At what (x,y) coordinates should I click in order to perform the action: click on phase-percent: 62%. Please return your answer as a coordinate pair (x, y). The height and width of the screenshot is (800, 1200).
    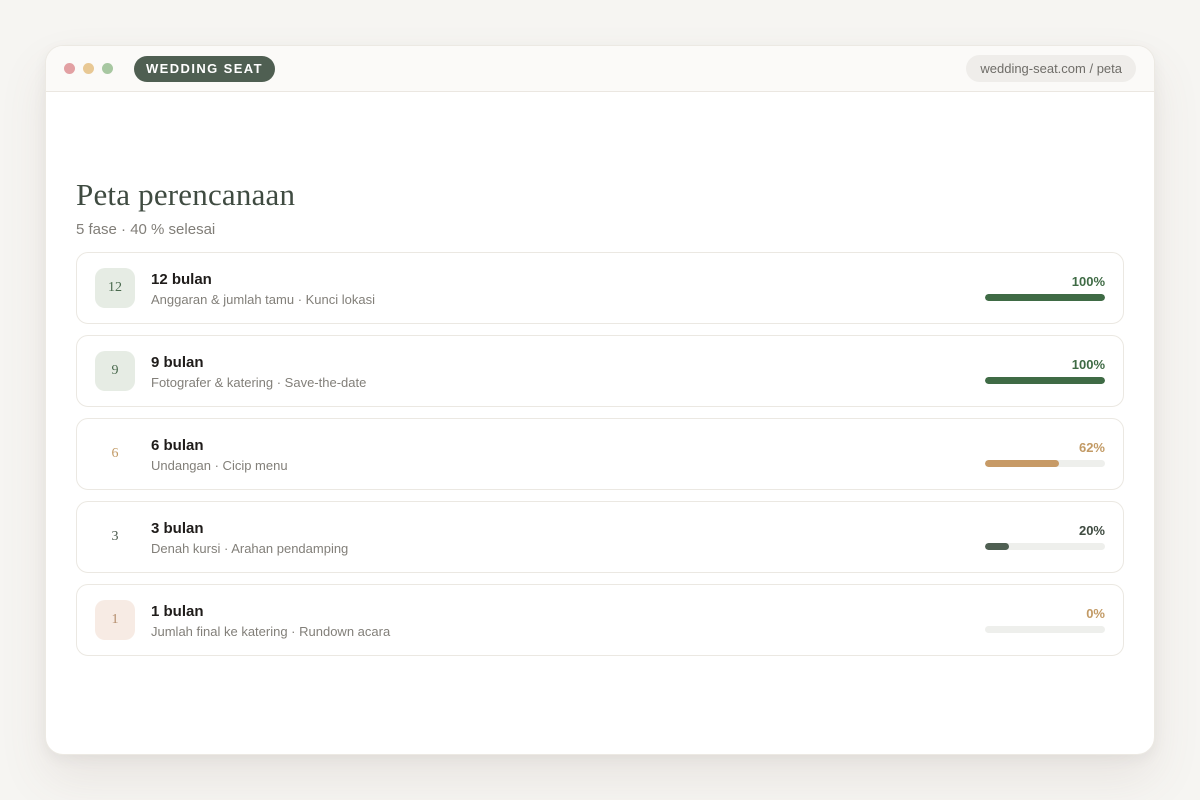
    Looking at the image, I should click on (1091, 447).